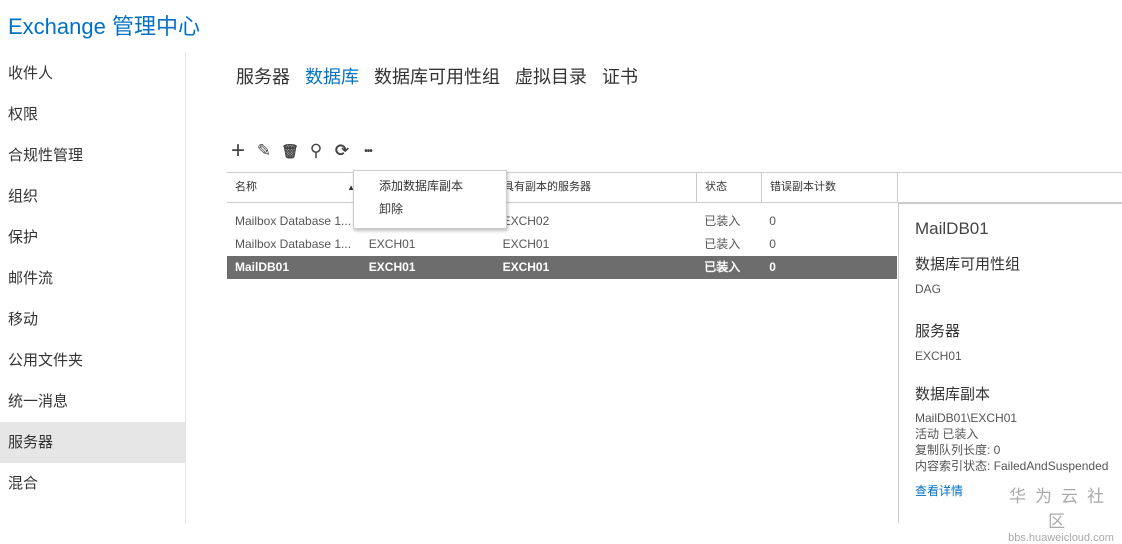 The width and height of the screenshot is (1122, 544). Describe the element at coordinates (939, 490) in the screenshot. I see `view-details-link: 查看详情` at that location.